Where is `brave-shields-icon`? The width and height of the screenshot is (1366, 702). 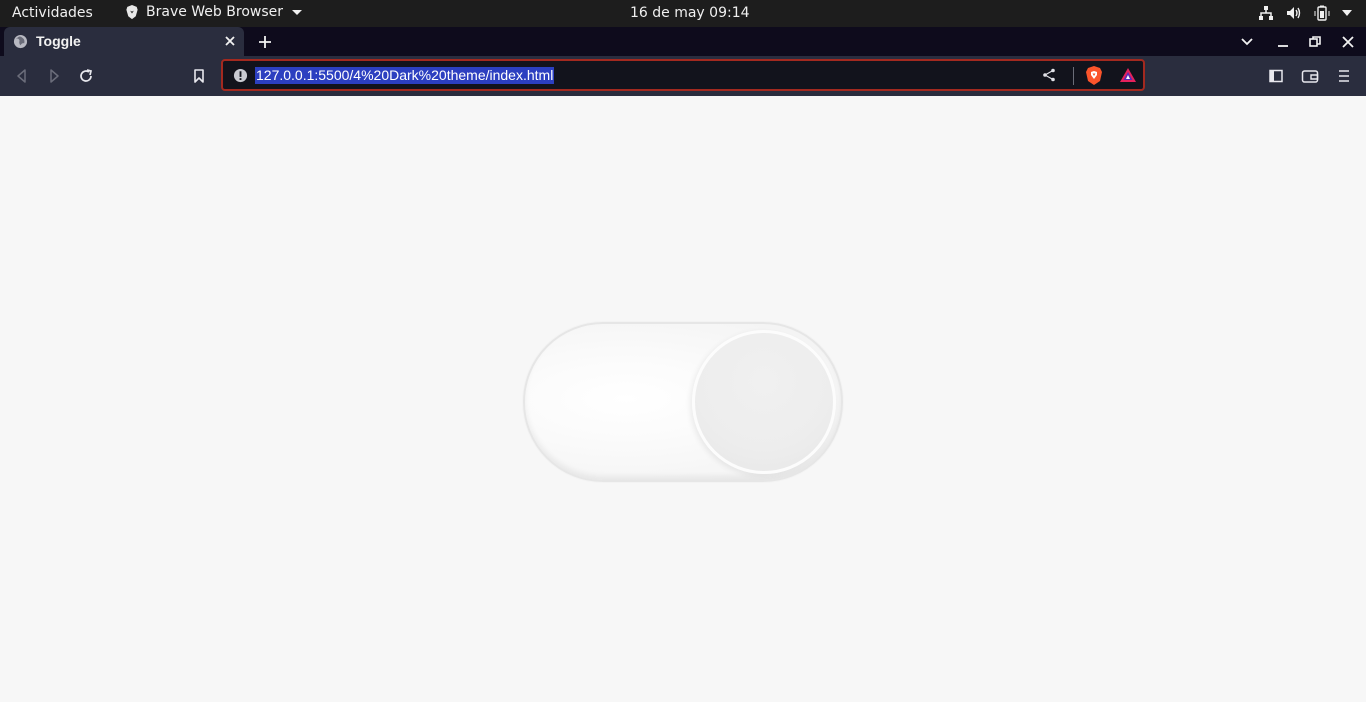 brave-shields-icon is located at coordinates (1094, 76).